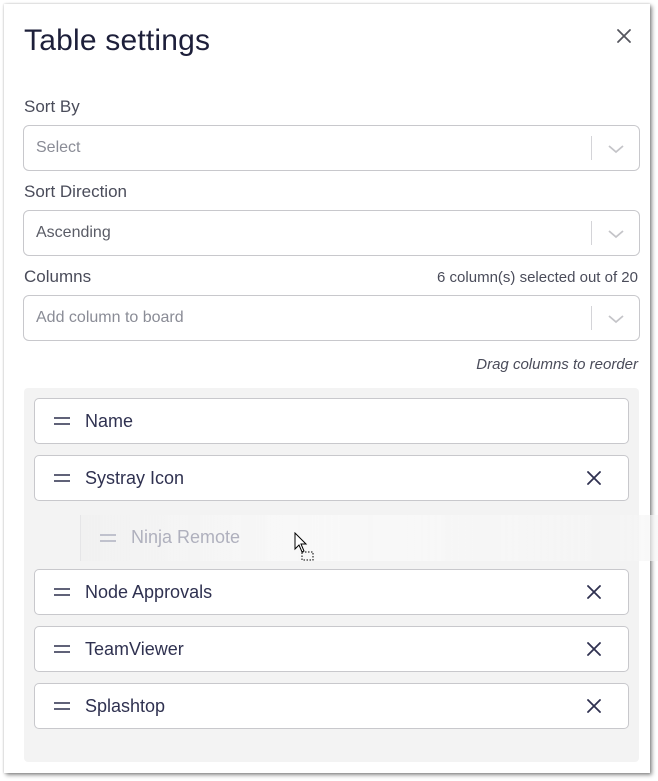  Describe the element at coordinates (331, 706) in the screenshot. I see `column-item-splashtop: Splashtop` at that location.